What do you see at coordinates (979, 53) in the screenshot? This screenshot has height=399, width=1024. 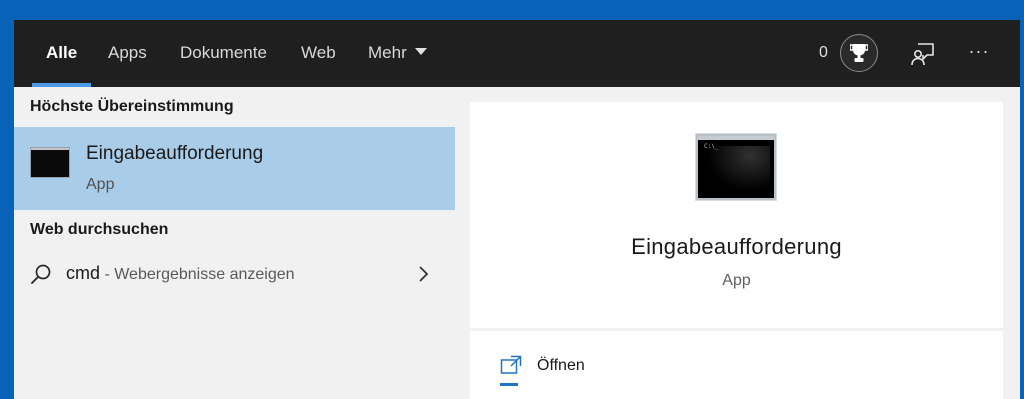 I see `more-options-icon: ···` at bounding box center [979, 53].